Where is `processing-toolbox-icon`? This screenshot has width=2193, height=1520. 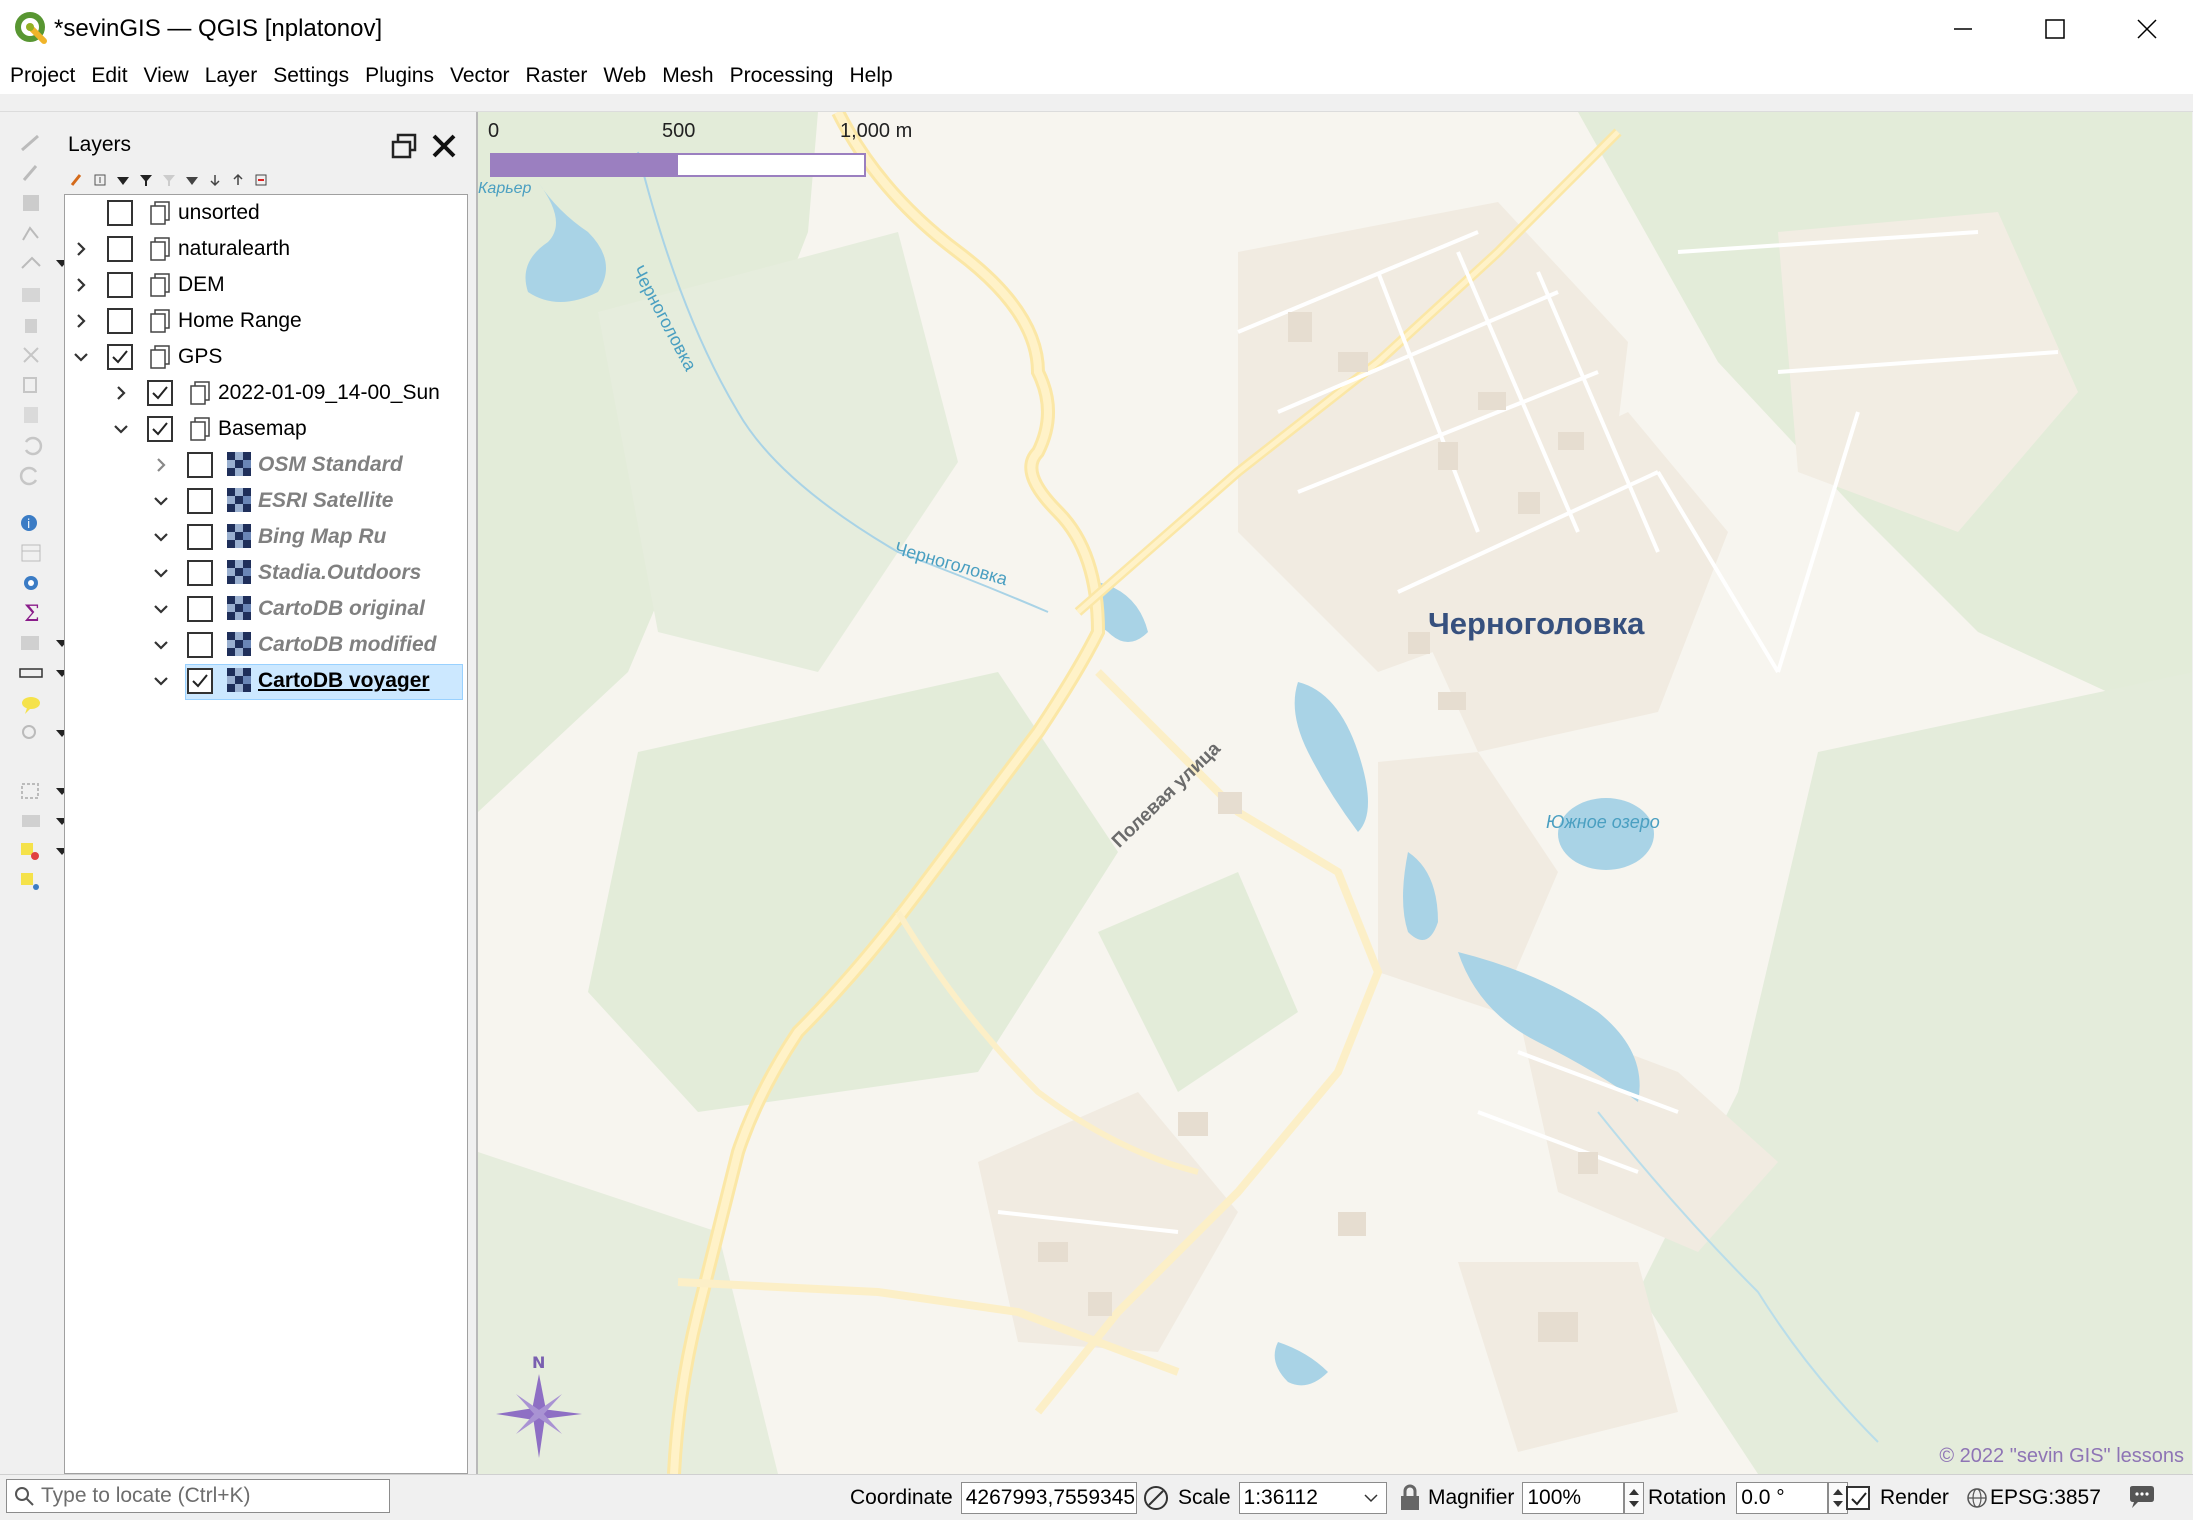 processing-toolbox-icon is located at coordinates (31, 583).